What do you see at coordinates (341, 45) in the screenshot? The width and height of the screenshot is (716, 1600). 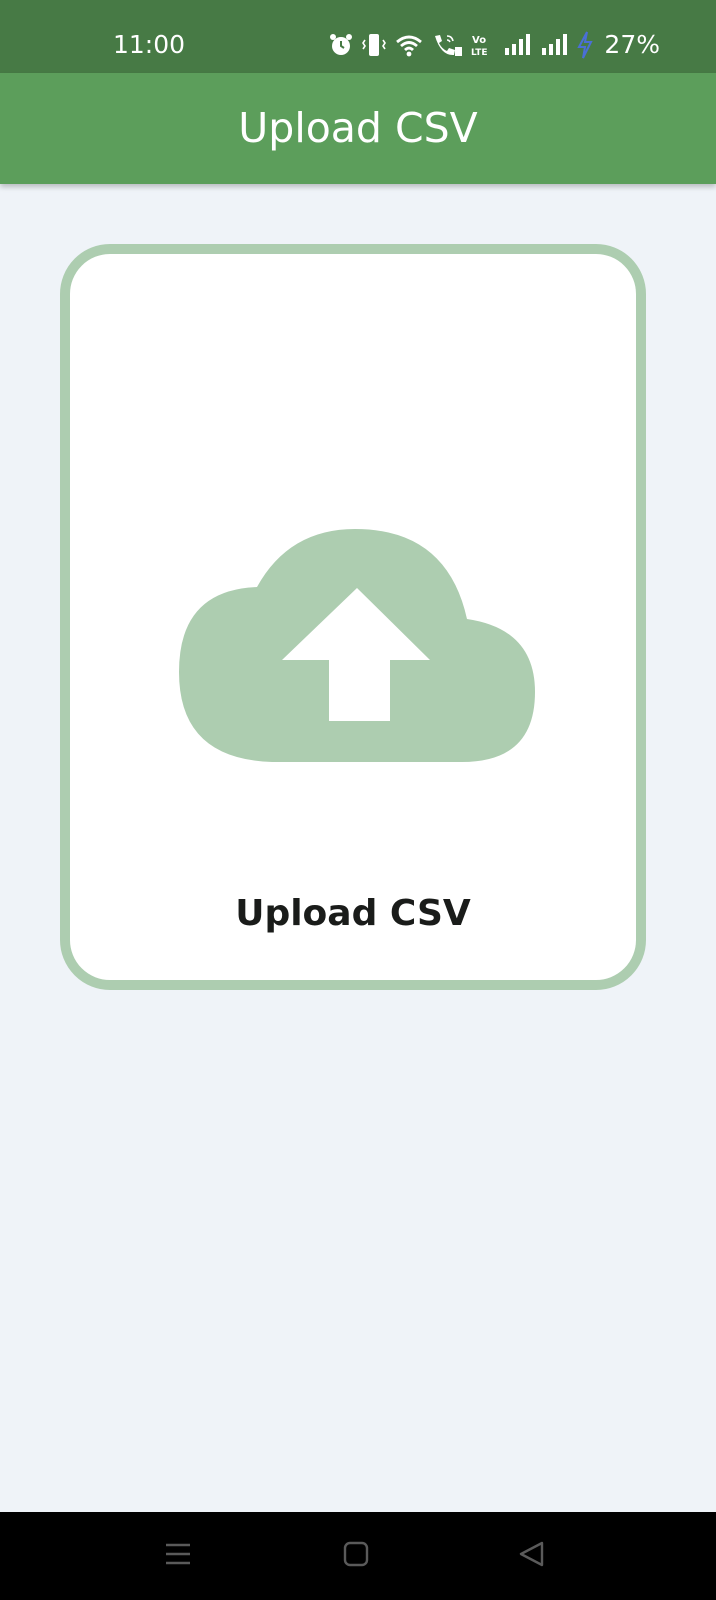 I see `alarm-icon` at bounding box center [341, 45].